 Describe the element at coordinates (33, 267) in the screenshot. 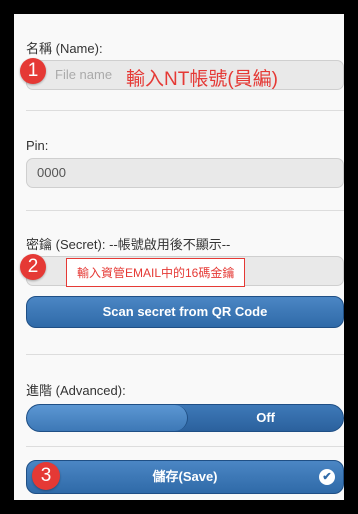

I see `annotation-badge-2: 2` at that location.